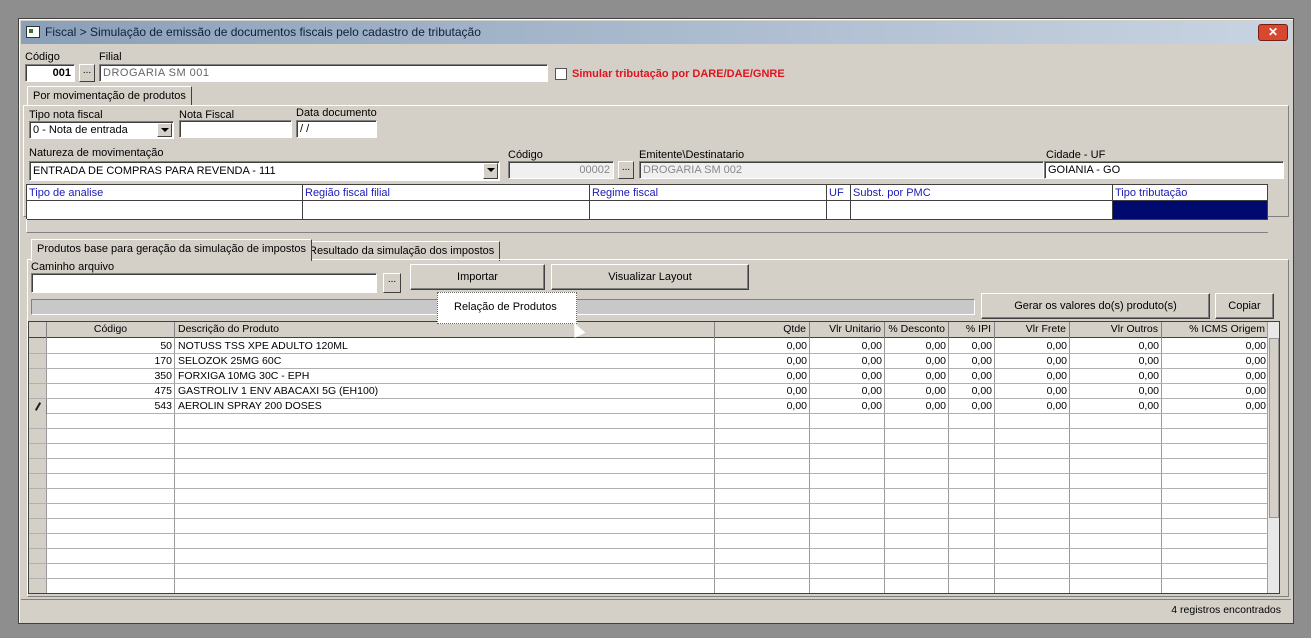  What do you see at coordinates (445, 406) in the screenshot?
I see `cell-descricao: AEROLIN SPRAY 200 DOSES` at bounding box center [445, 406].